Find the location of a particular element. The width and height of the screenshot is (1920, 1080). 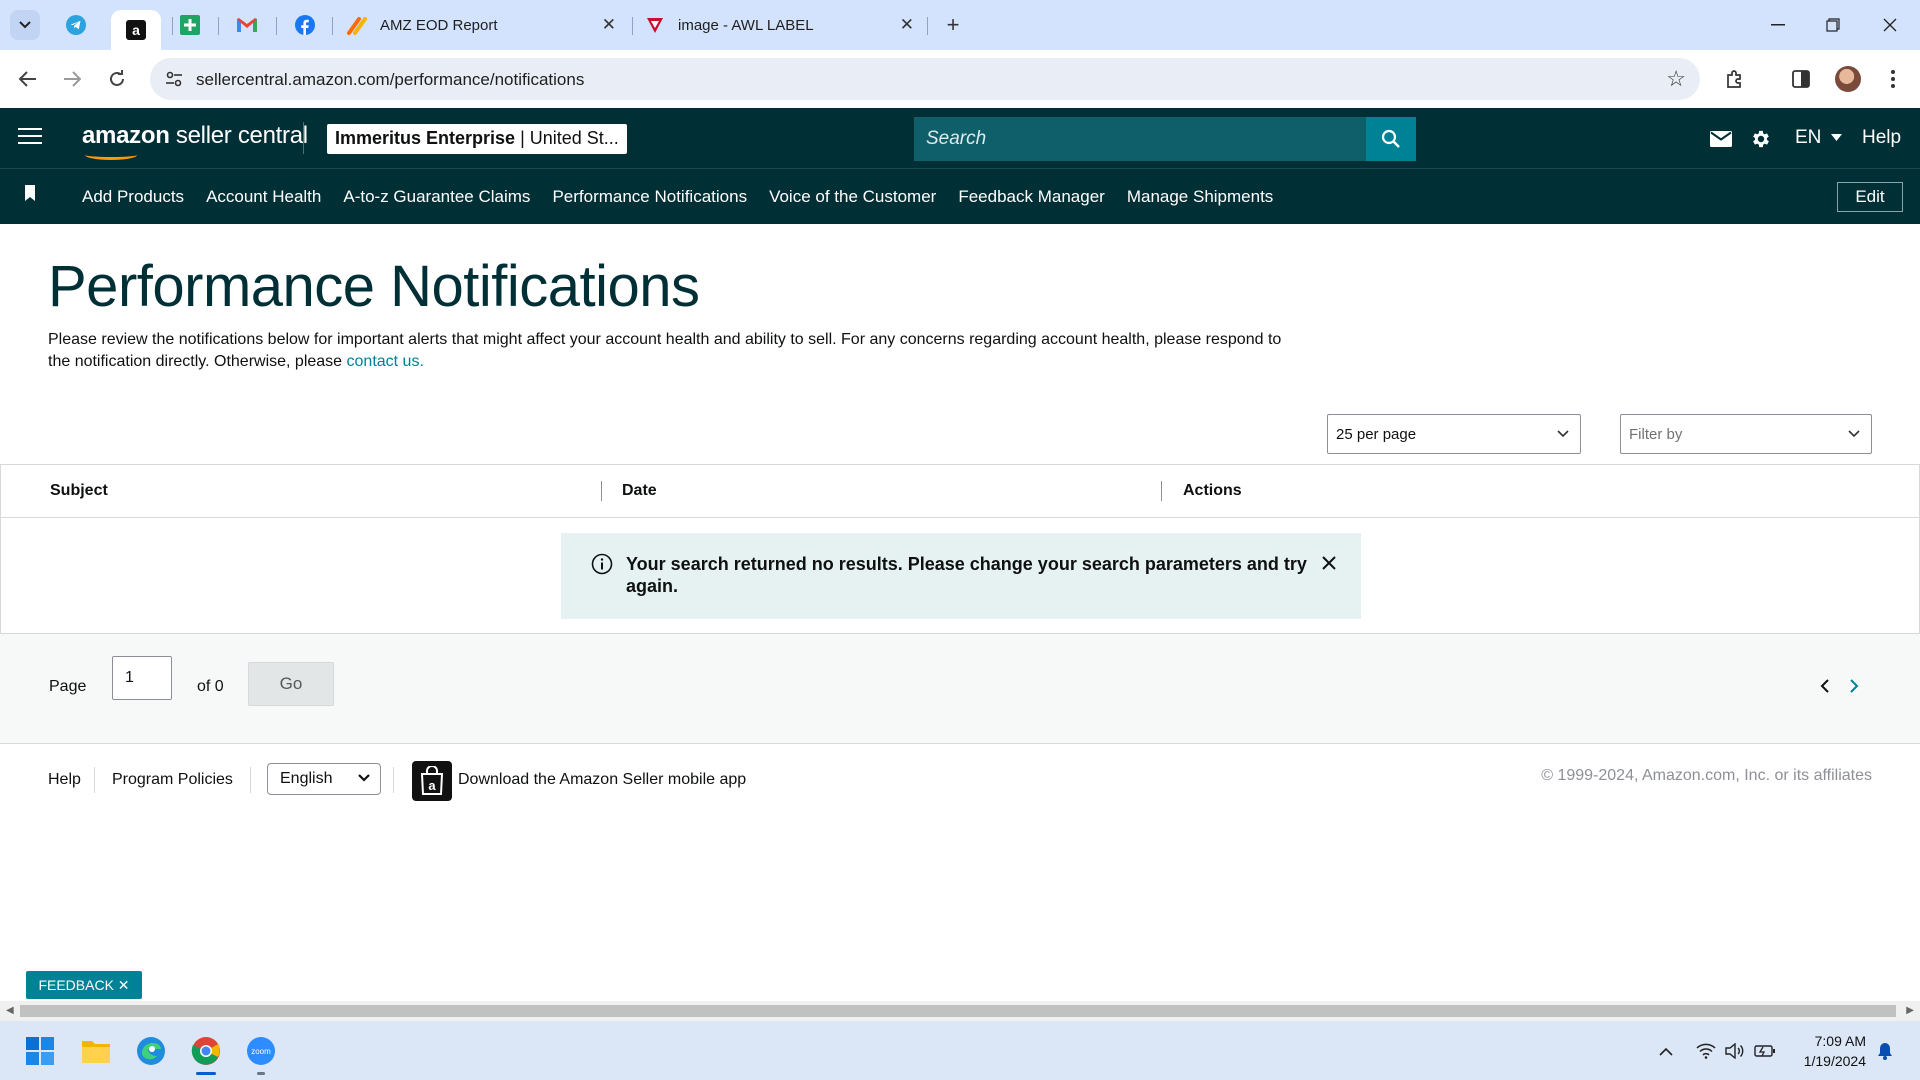

column-header-actions: Actions is located at coordinates (1212, 490).